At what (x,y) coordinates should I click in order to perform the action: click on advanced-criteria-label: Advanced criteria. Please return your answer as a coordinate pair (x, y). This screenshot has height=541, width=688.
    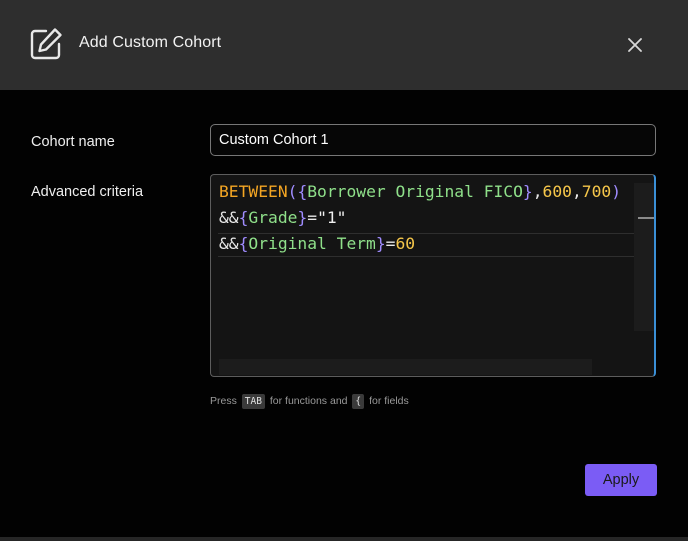
    Looking at the image, I should click on (87, 192).